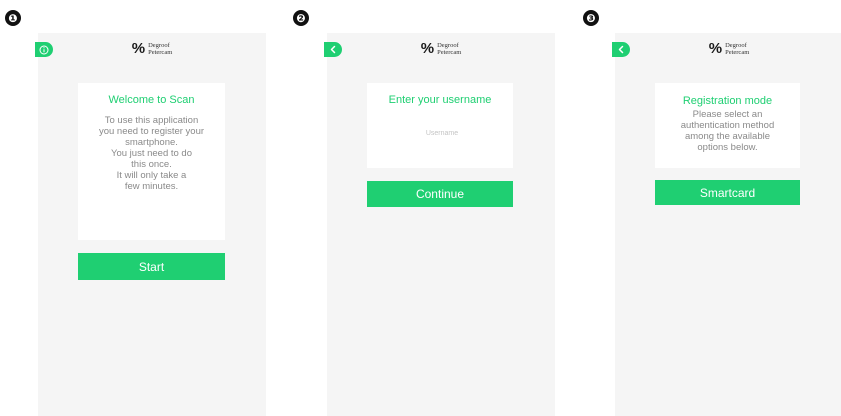  What do you see at coordinates (151, 131) in the screenshot?
I see `welcome-line: you need to register your` at bounding box center [151, 131].